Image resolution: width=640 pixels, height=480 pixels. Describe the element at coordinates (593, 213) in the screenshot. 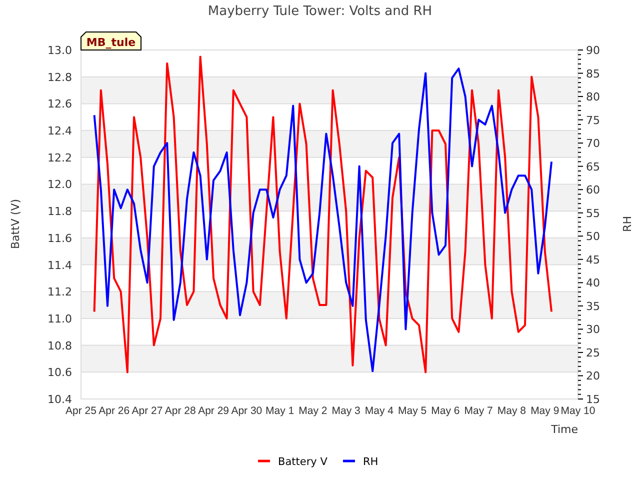

I see `axis-tick-label: 55` at that location.